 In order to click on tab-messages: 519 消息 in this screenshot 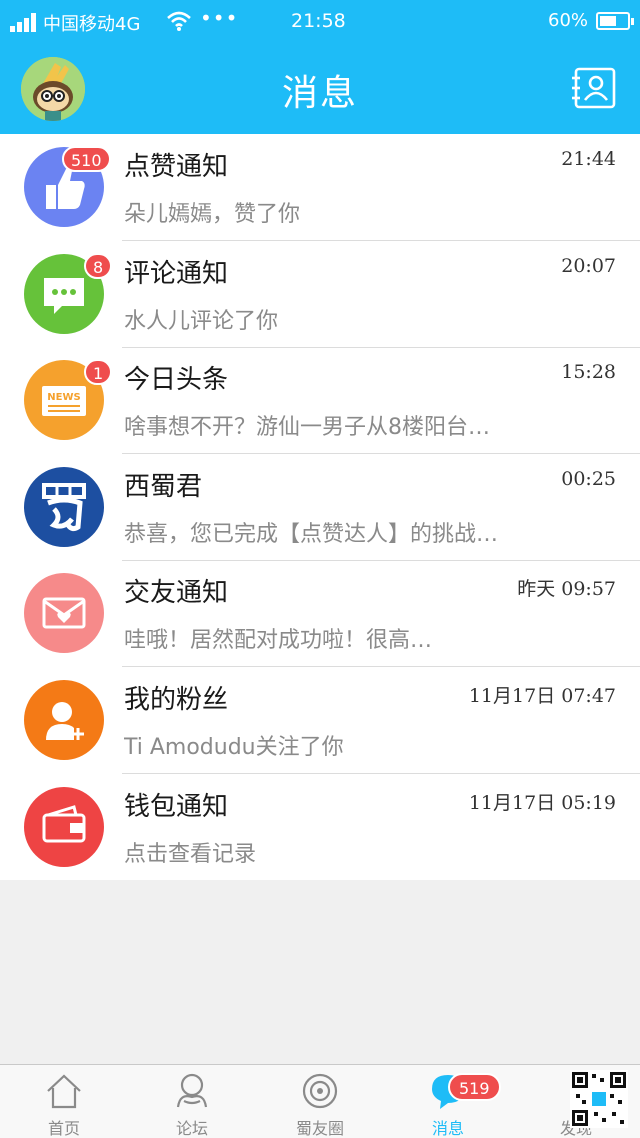, I will do `click(448, 1101)`.